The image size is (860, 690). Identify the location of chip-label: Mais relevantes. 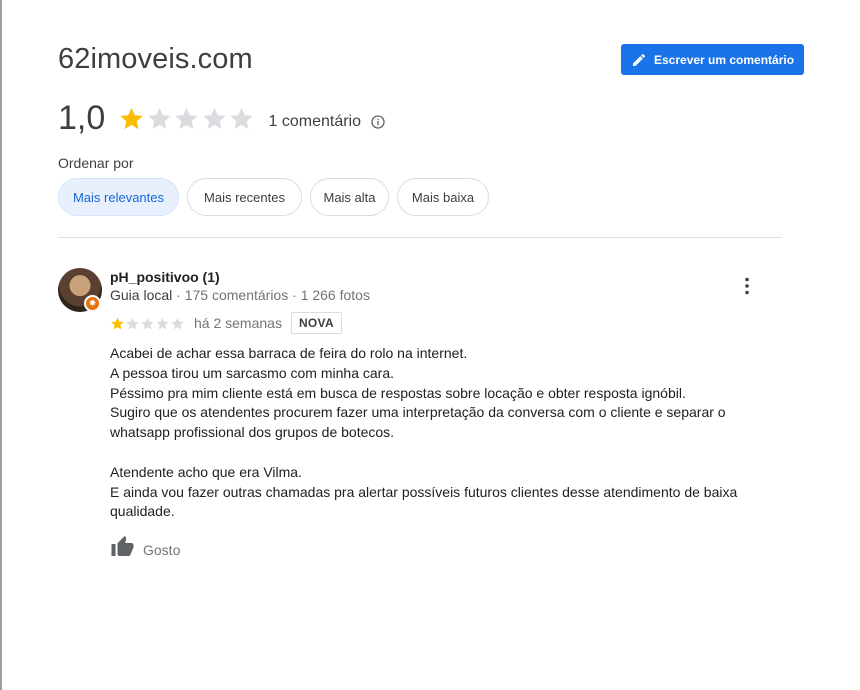
(118, 197).